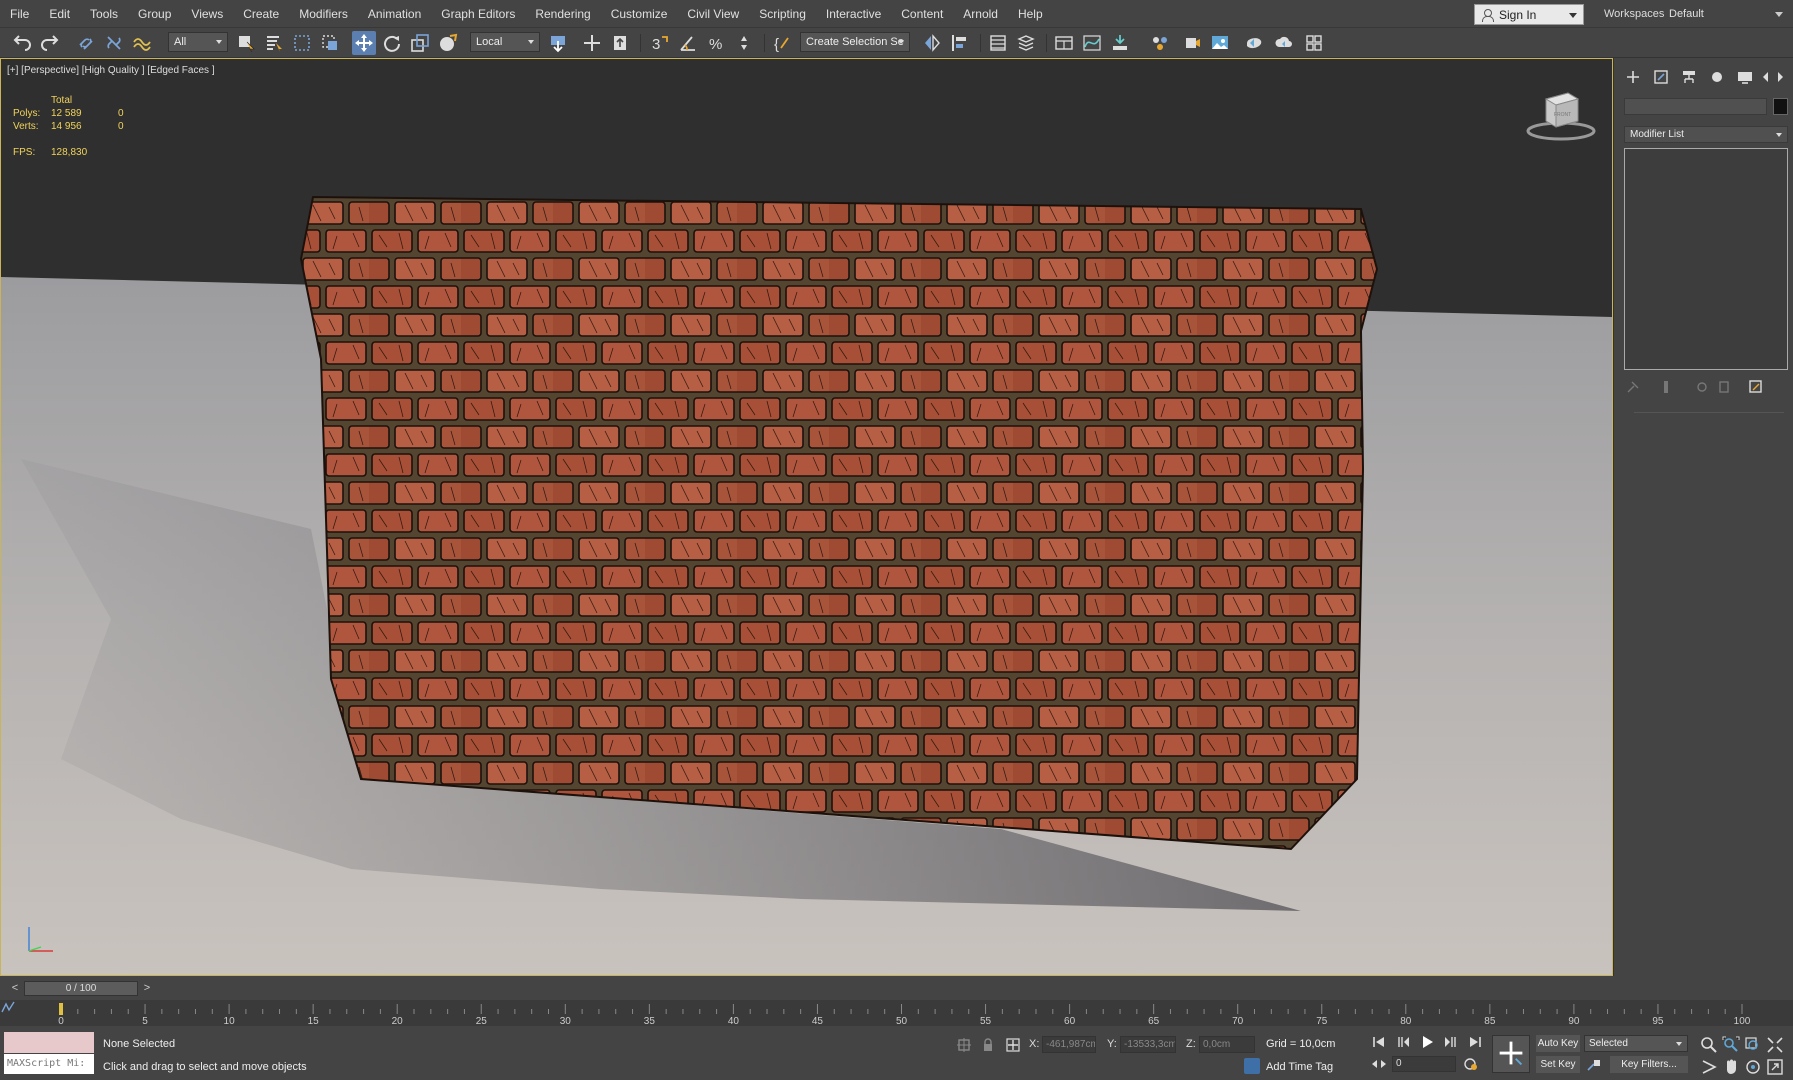 The image size is (1793, 1080). I want to click on time-tag-icon, so click(1252, 1066).